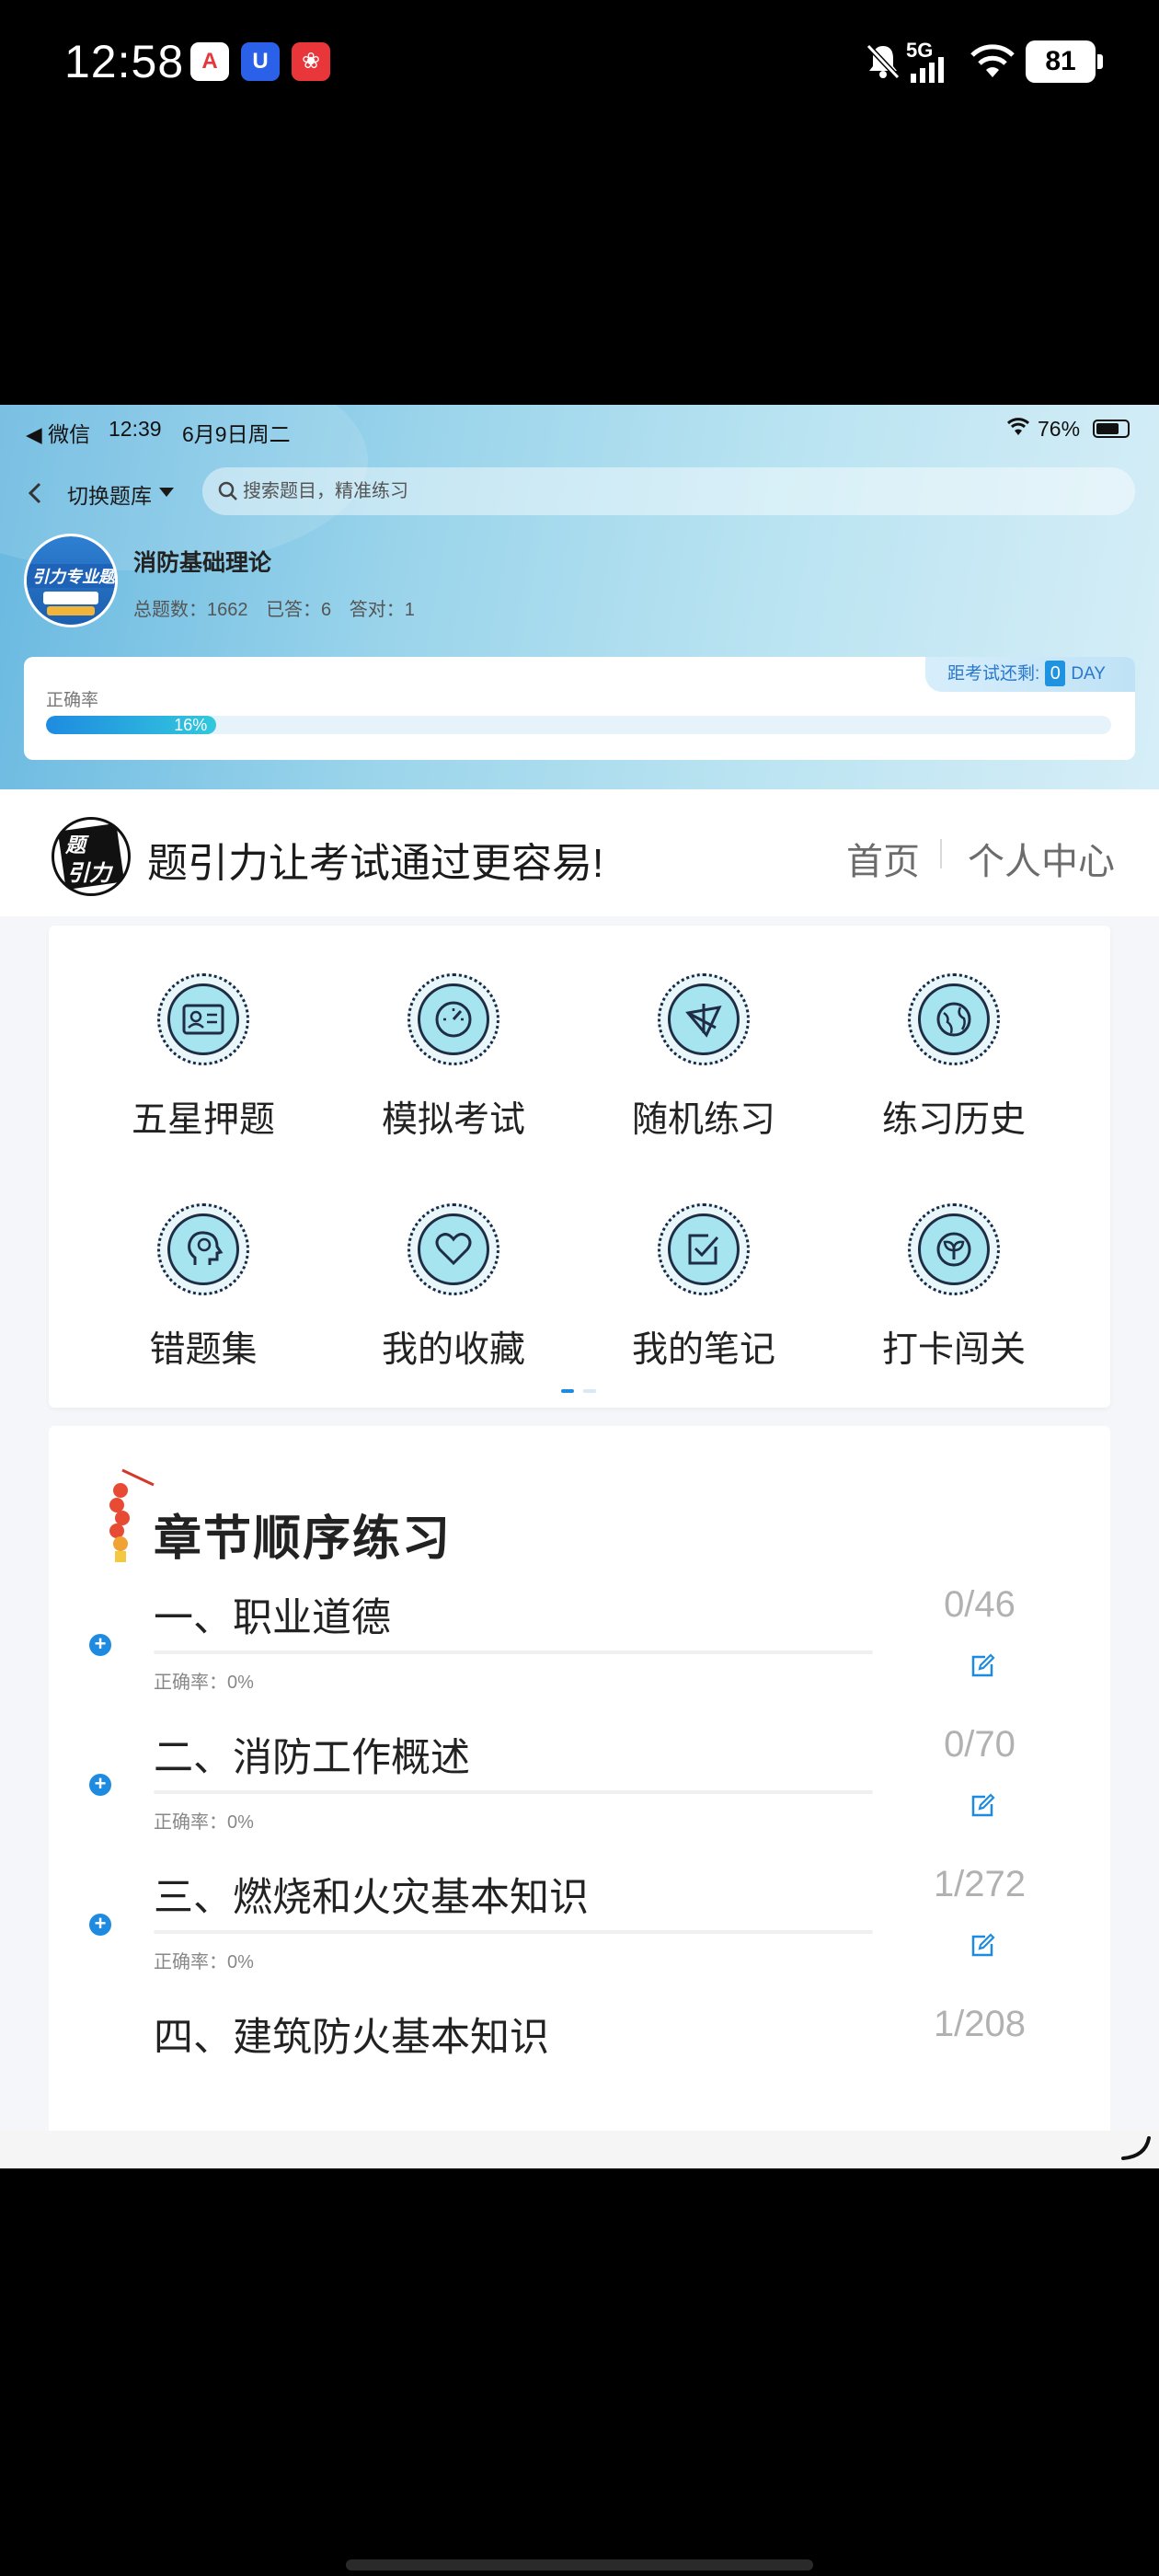  I want to click on chapter-progress-count: 1/272, so click(980, 1884).